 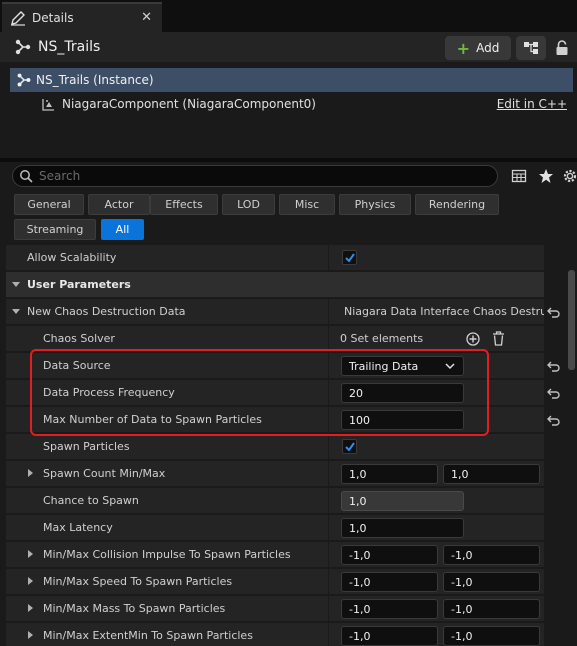 I want to click on tab-details: Details ✕, so click(x=82, y=17).